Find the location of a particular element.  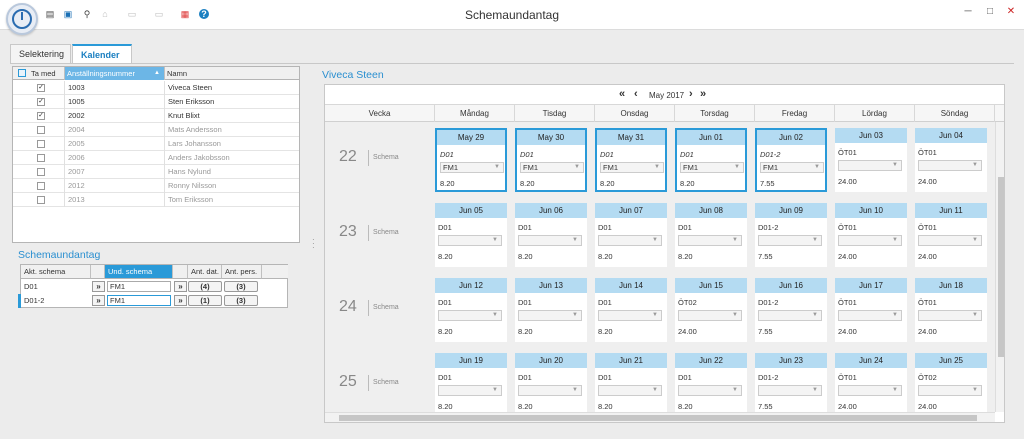

day-date: Jun 16 is located at coordinates (791, 285).